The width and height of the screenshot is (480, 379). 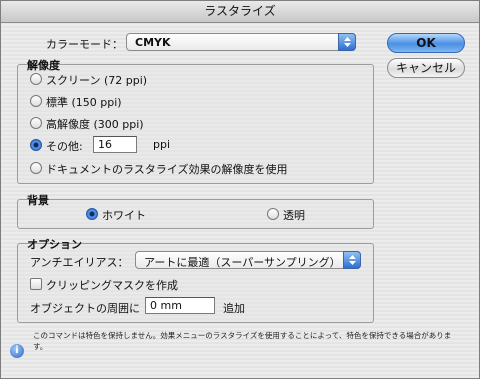 I want to click on resolution-legend: 解像度, so click(x=43, y=65).